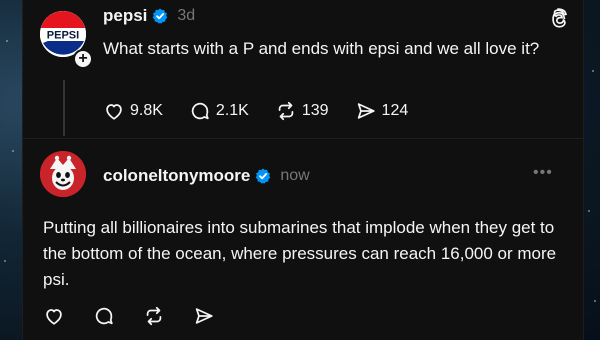 The height and width of the screenshot is (340, 600). Describe the element at coordinates (149, 16) in the screenshot. I see `post-header: pepsi 3d` at that location.